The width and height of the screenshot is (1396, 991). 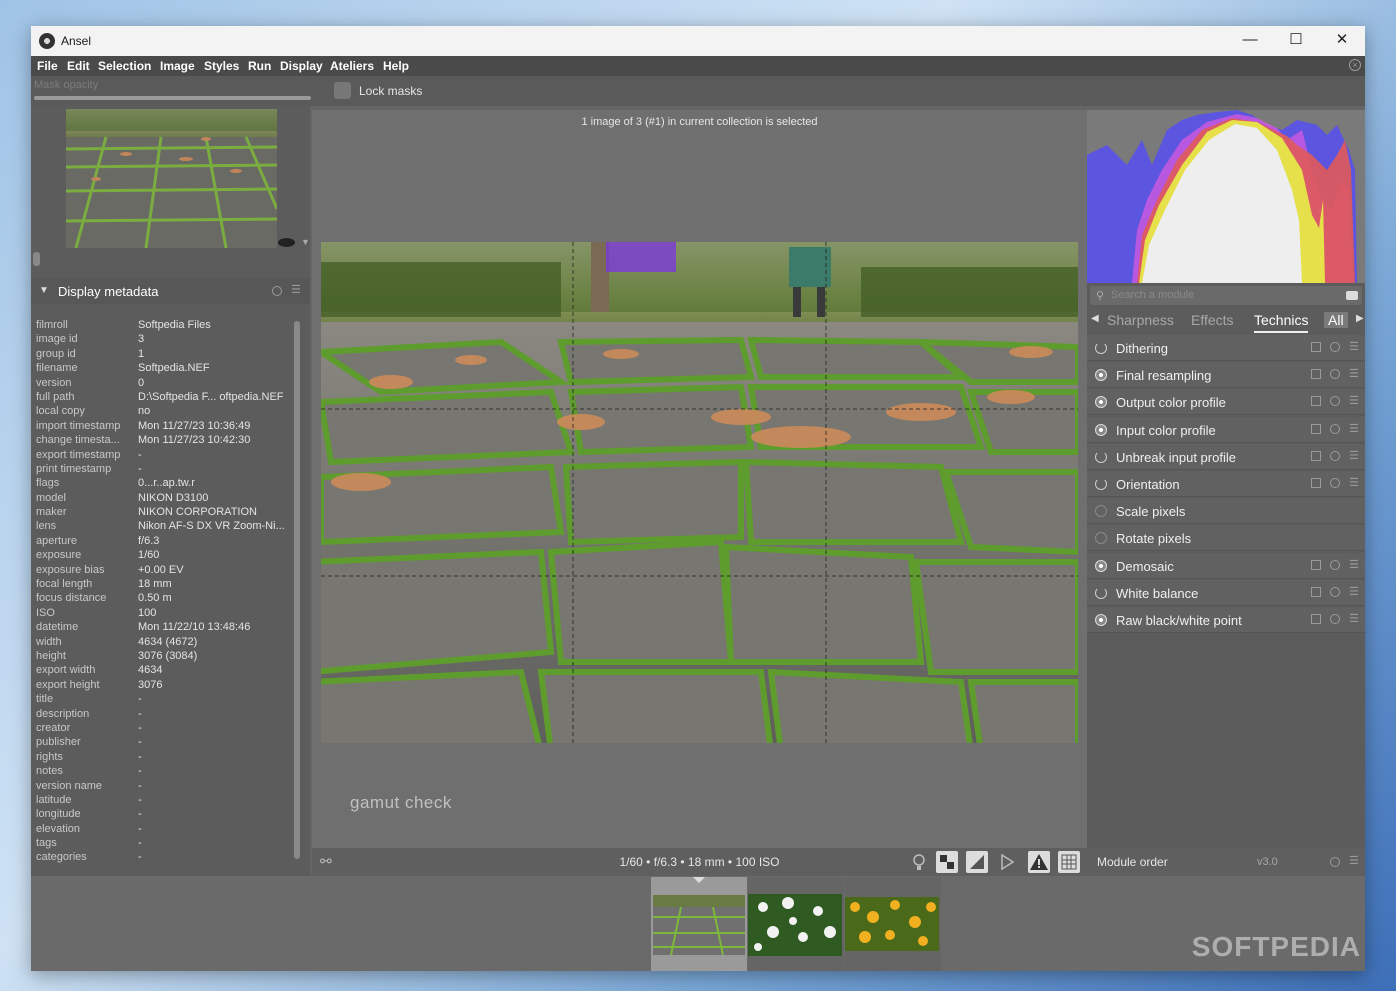 What do you see at coordinates (1342, 41) in the screenshot?
I see `close-button: ✕` at bounding box center [1342, 41].